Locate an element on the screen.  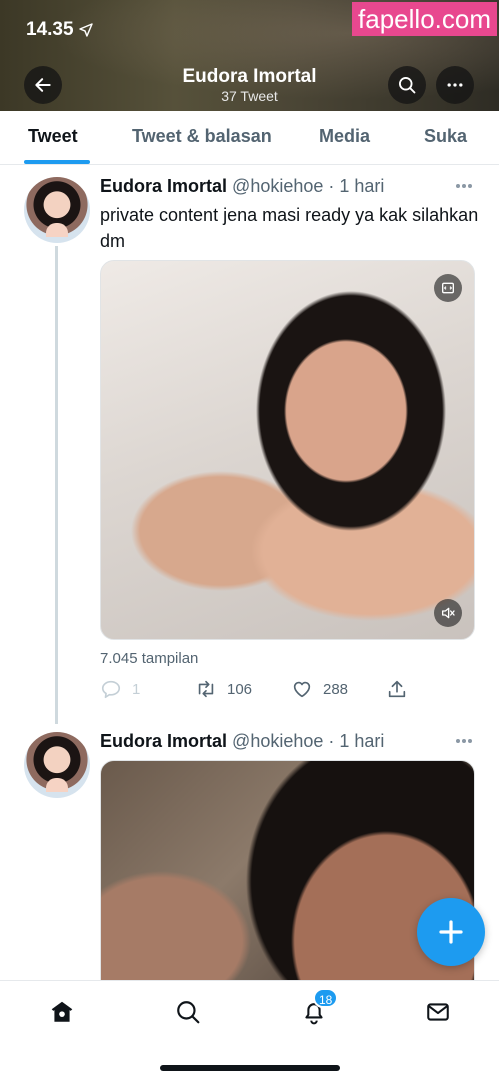
mute-button is located at coordinates (448, 613).